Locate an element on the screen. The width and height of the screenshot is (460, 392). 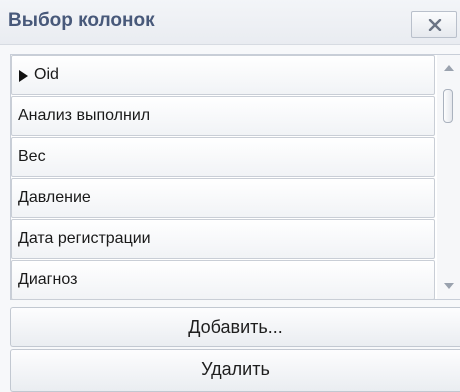
close-button is located at coordinates (434, 24).